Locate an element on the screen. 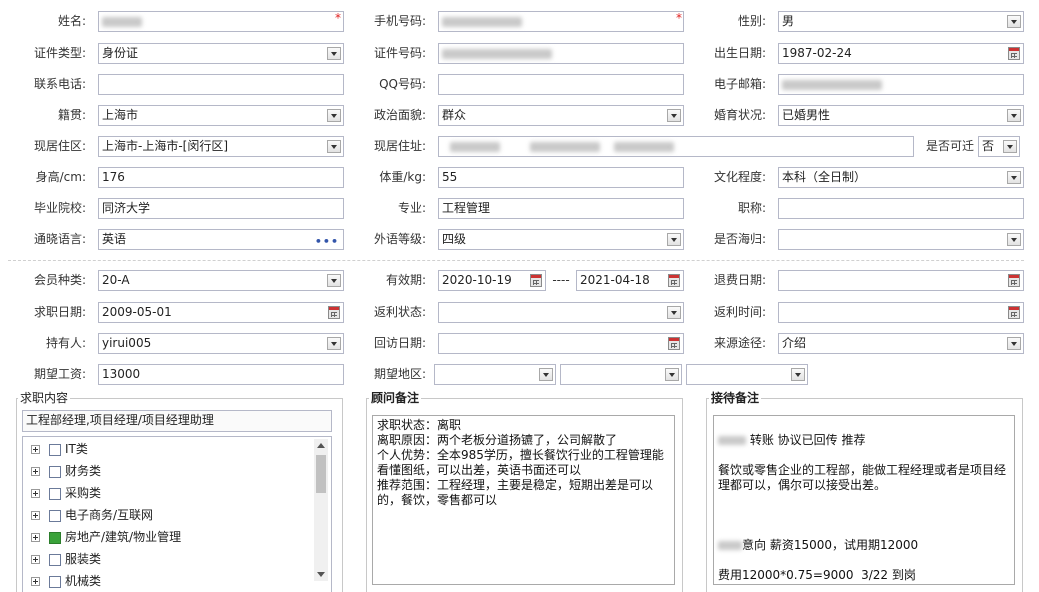 The width and height of the screenshot is (1039, 592). rebate-time-input is located at coordinates (901, 312).